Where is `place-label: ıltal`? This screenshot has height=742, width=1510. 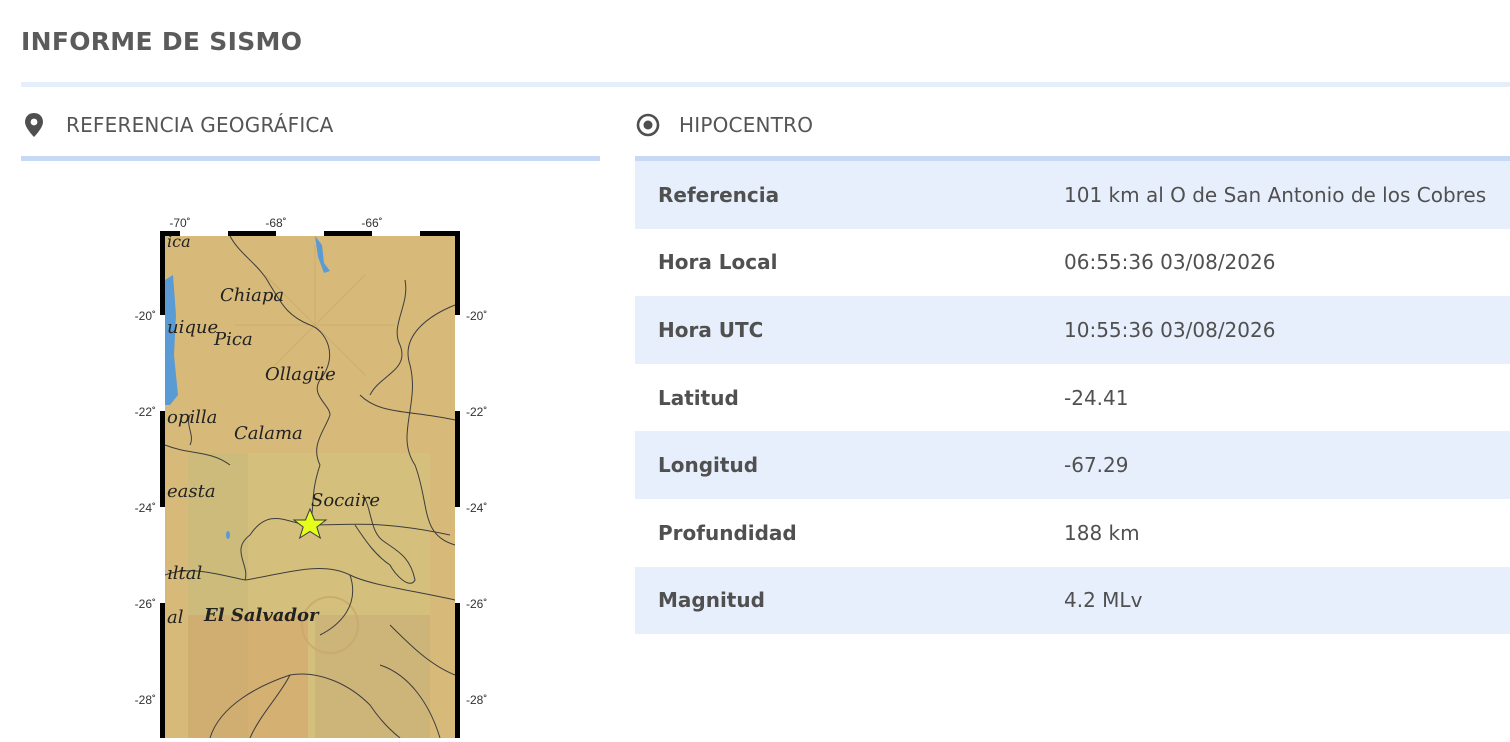 place-label: ıltal is located at coordinates (184, 573).